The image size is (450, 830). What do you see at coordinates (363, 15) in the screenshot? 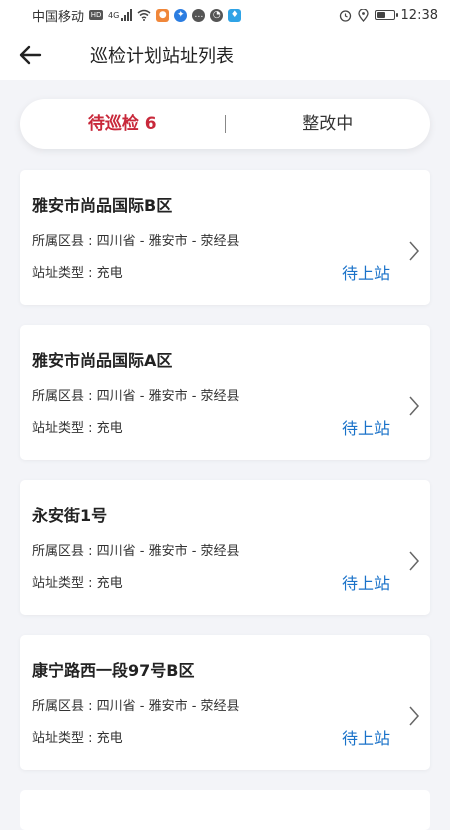
I see `location-icon` at bounding box center [363, 15].